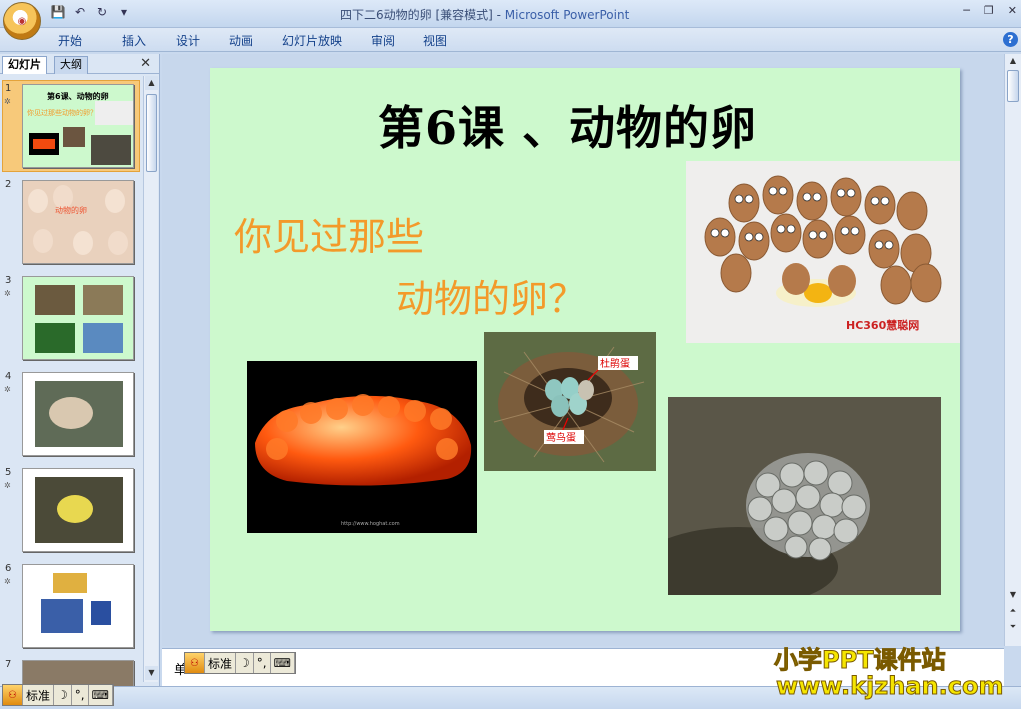 This screenshot has height=709, width=1021. What do you see at coordinates (570, 401) in the screenshot?
I see `bird-nest-image: 杜鹃蛋 莺鸟蛋` at bounding box center [570, 401].